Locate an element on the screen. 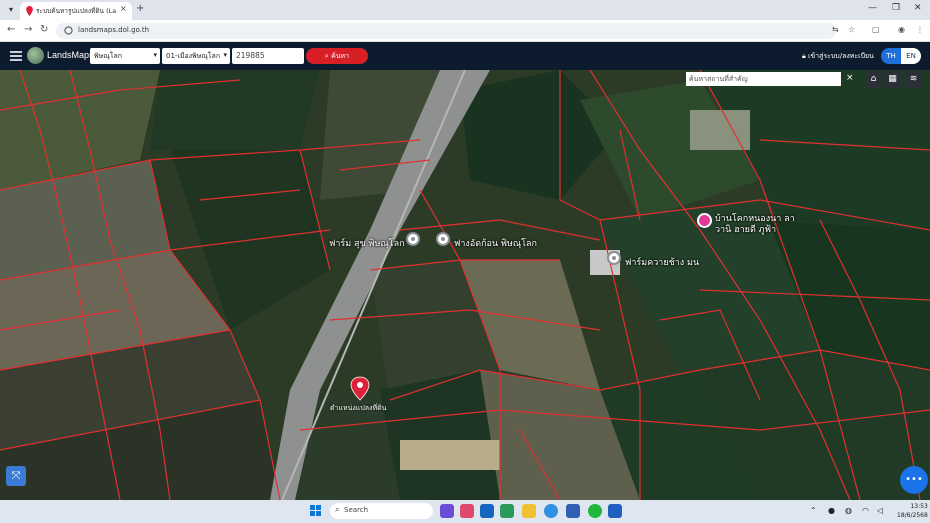 Image resolution: width=930 pixels, height=523 pixels. close-window-button: ✕ is located at coordinates (918, 8).